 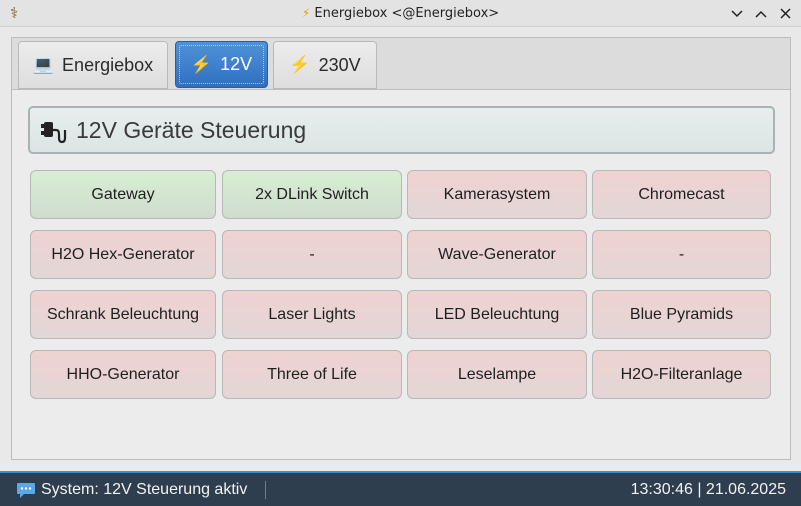 I want to click on chevron-up-icon, so click(x=761, y=14).